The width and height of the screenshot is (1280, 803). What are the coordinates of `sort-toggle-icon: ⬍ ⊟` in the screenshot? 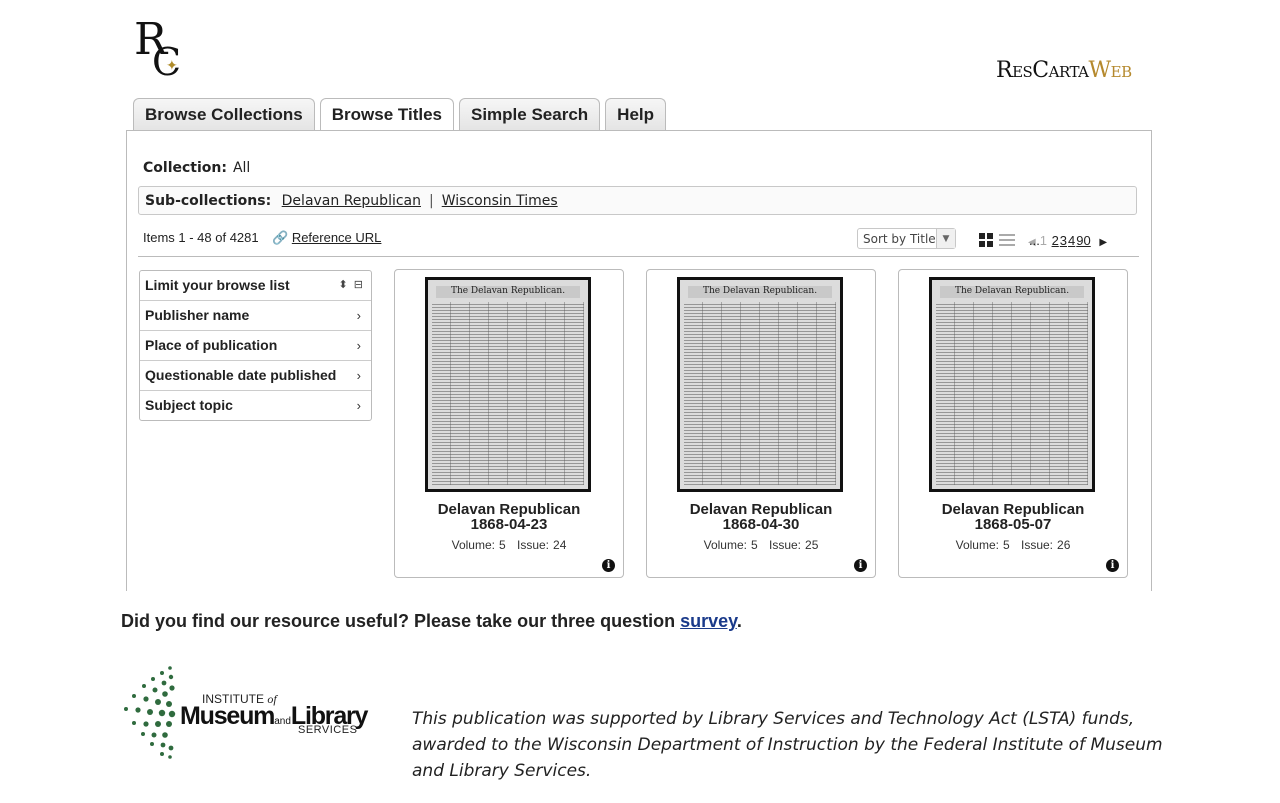 It's located at (350, 285).